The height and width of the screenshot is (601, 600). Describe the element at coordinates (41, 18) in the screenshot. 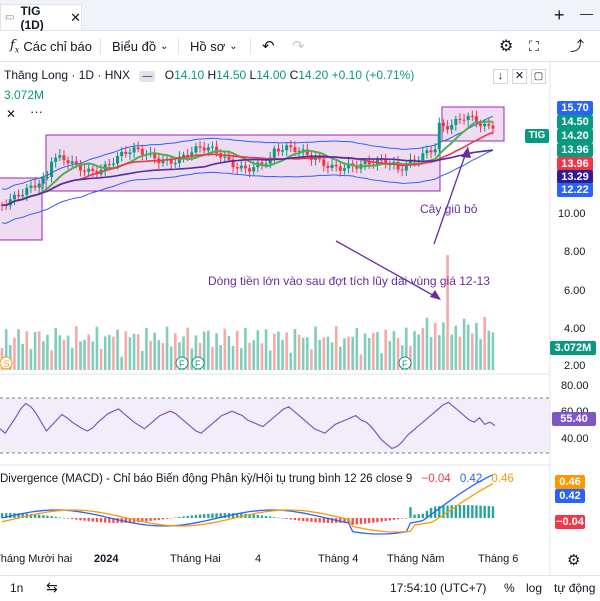

I see `chart-tab: ▭ TIG (1D) ✕` at that location.